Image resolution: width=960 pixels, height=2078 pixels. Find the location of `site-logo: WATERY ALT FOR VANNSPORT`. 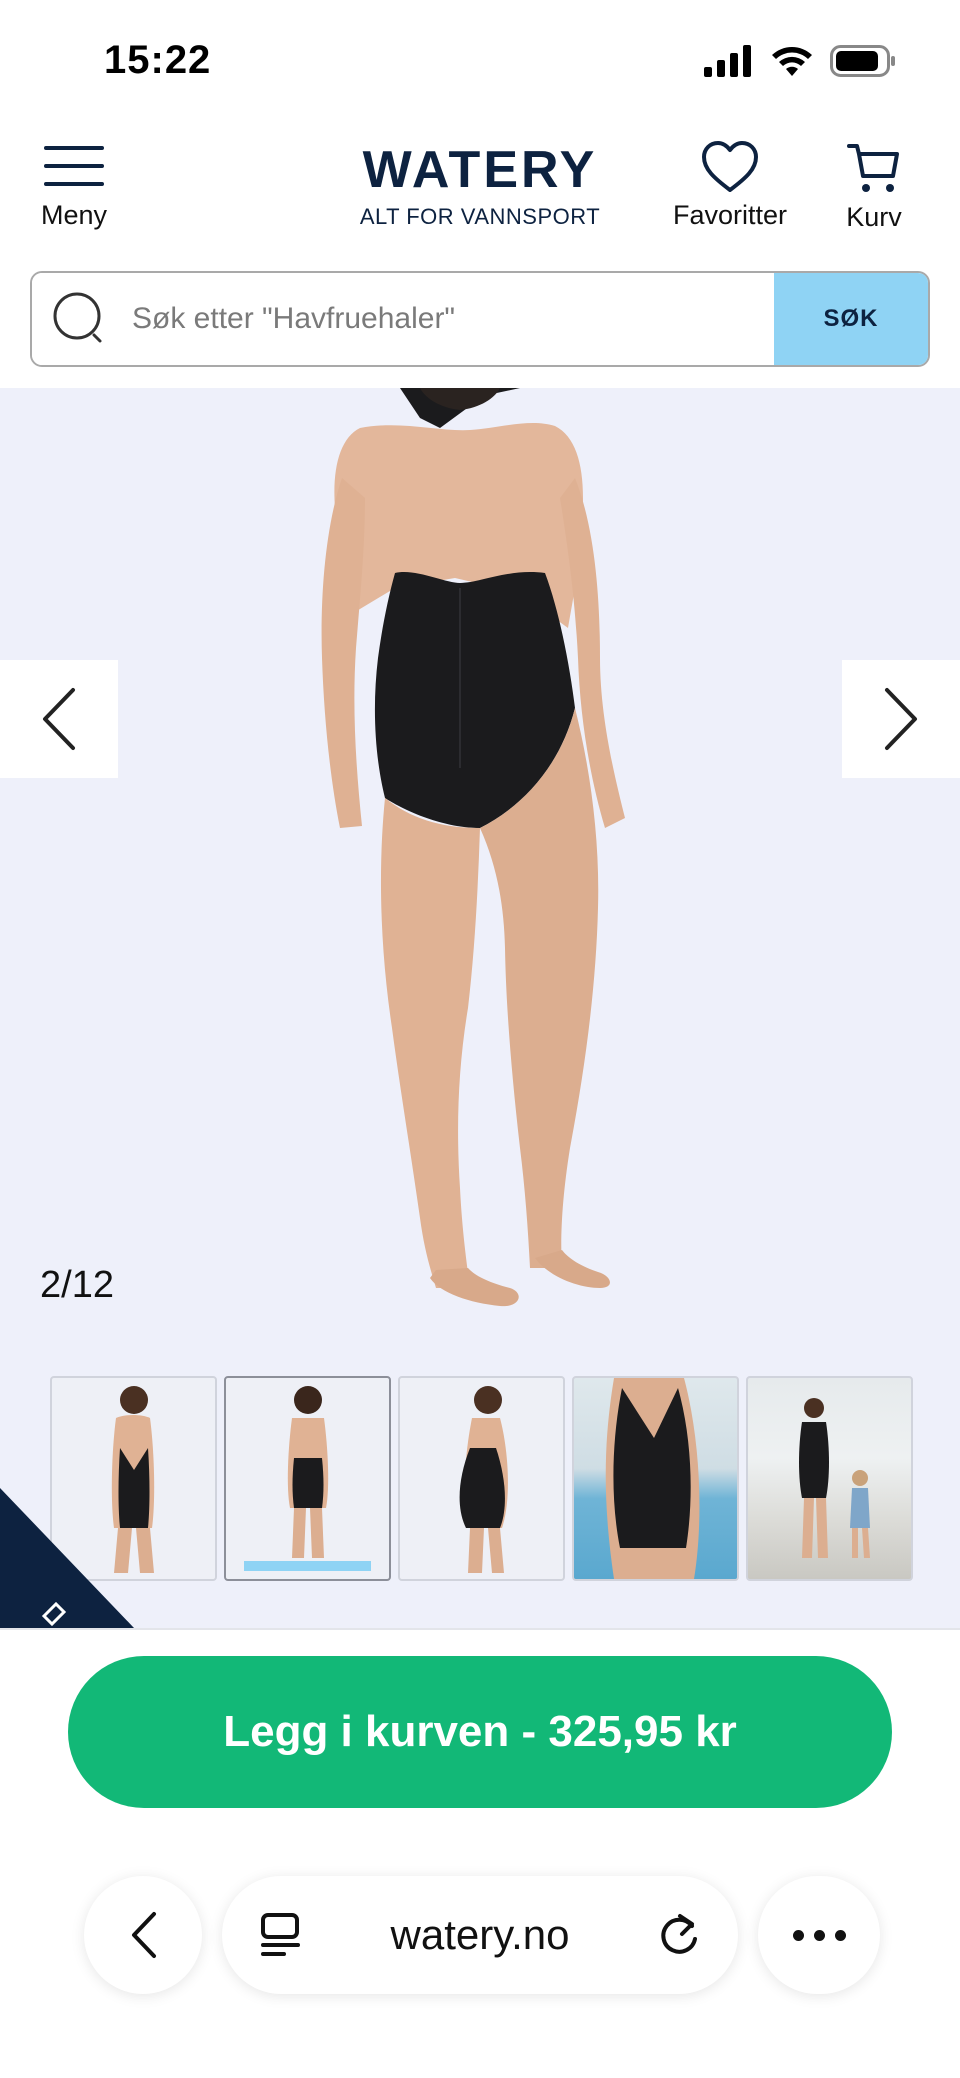

site-logo: WATERY ALT FOR VANNSPORT is located at coordinates (480, 187).